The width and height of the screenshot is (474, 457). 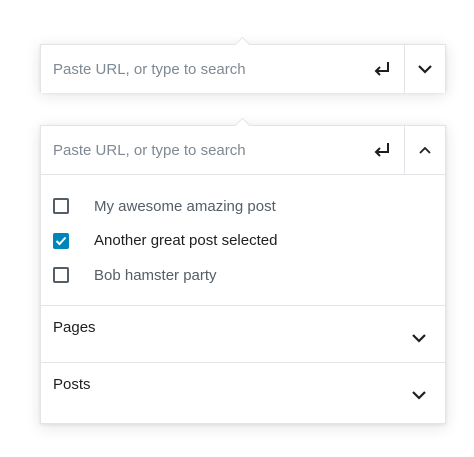 What do you see at coordinates (186, 241) in the screenshot?
I see `result-label: Another great post selected` at bounding box center [186, 241].